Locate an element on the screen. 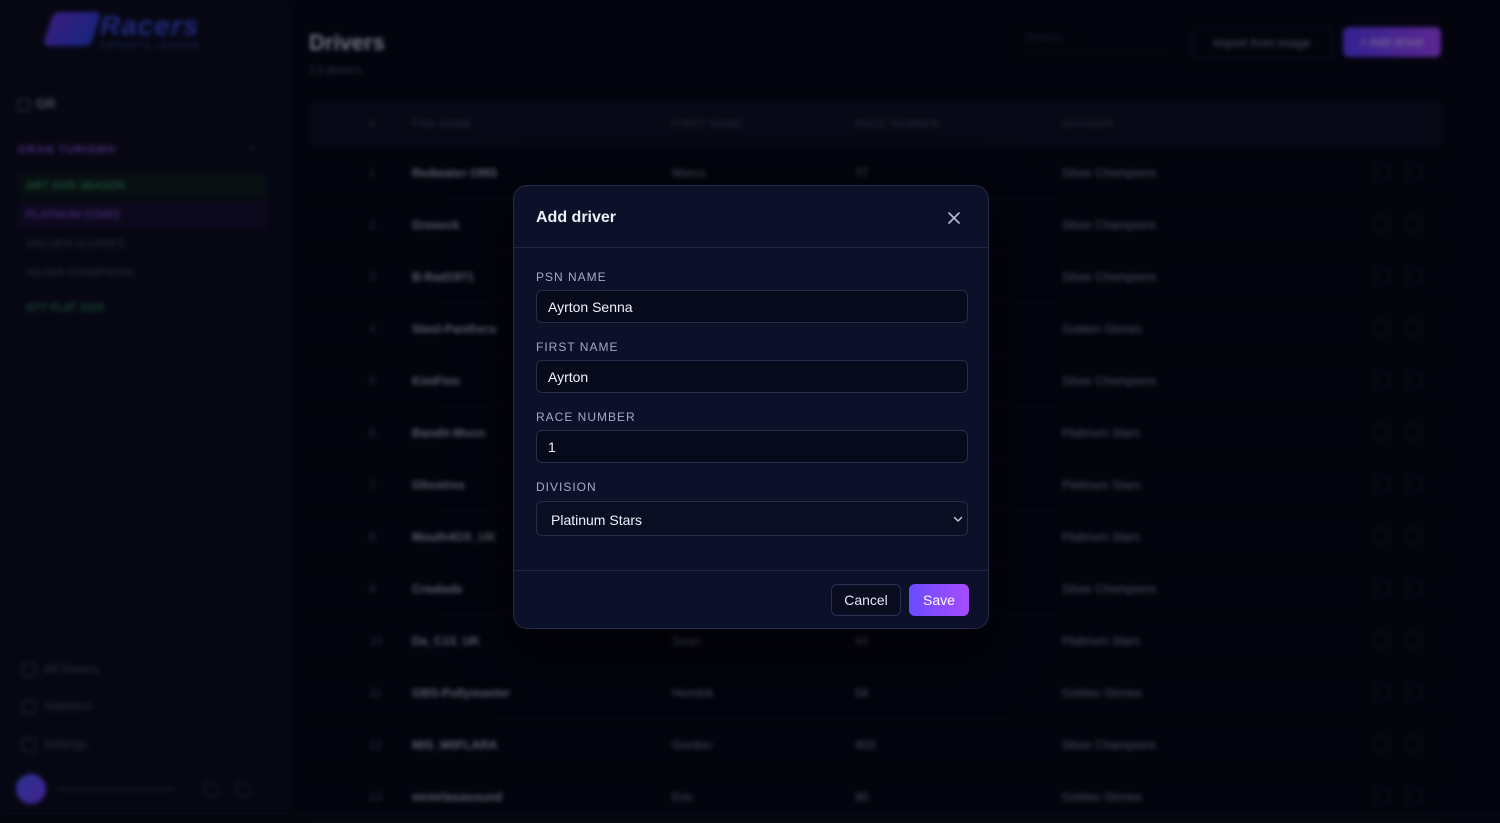 The width and height of the screenshot is (1500, 823). close-icon is located at coordinates (954, 218).